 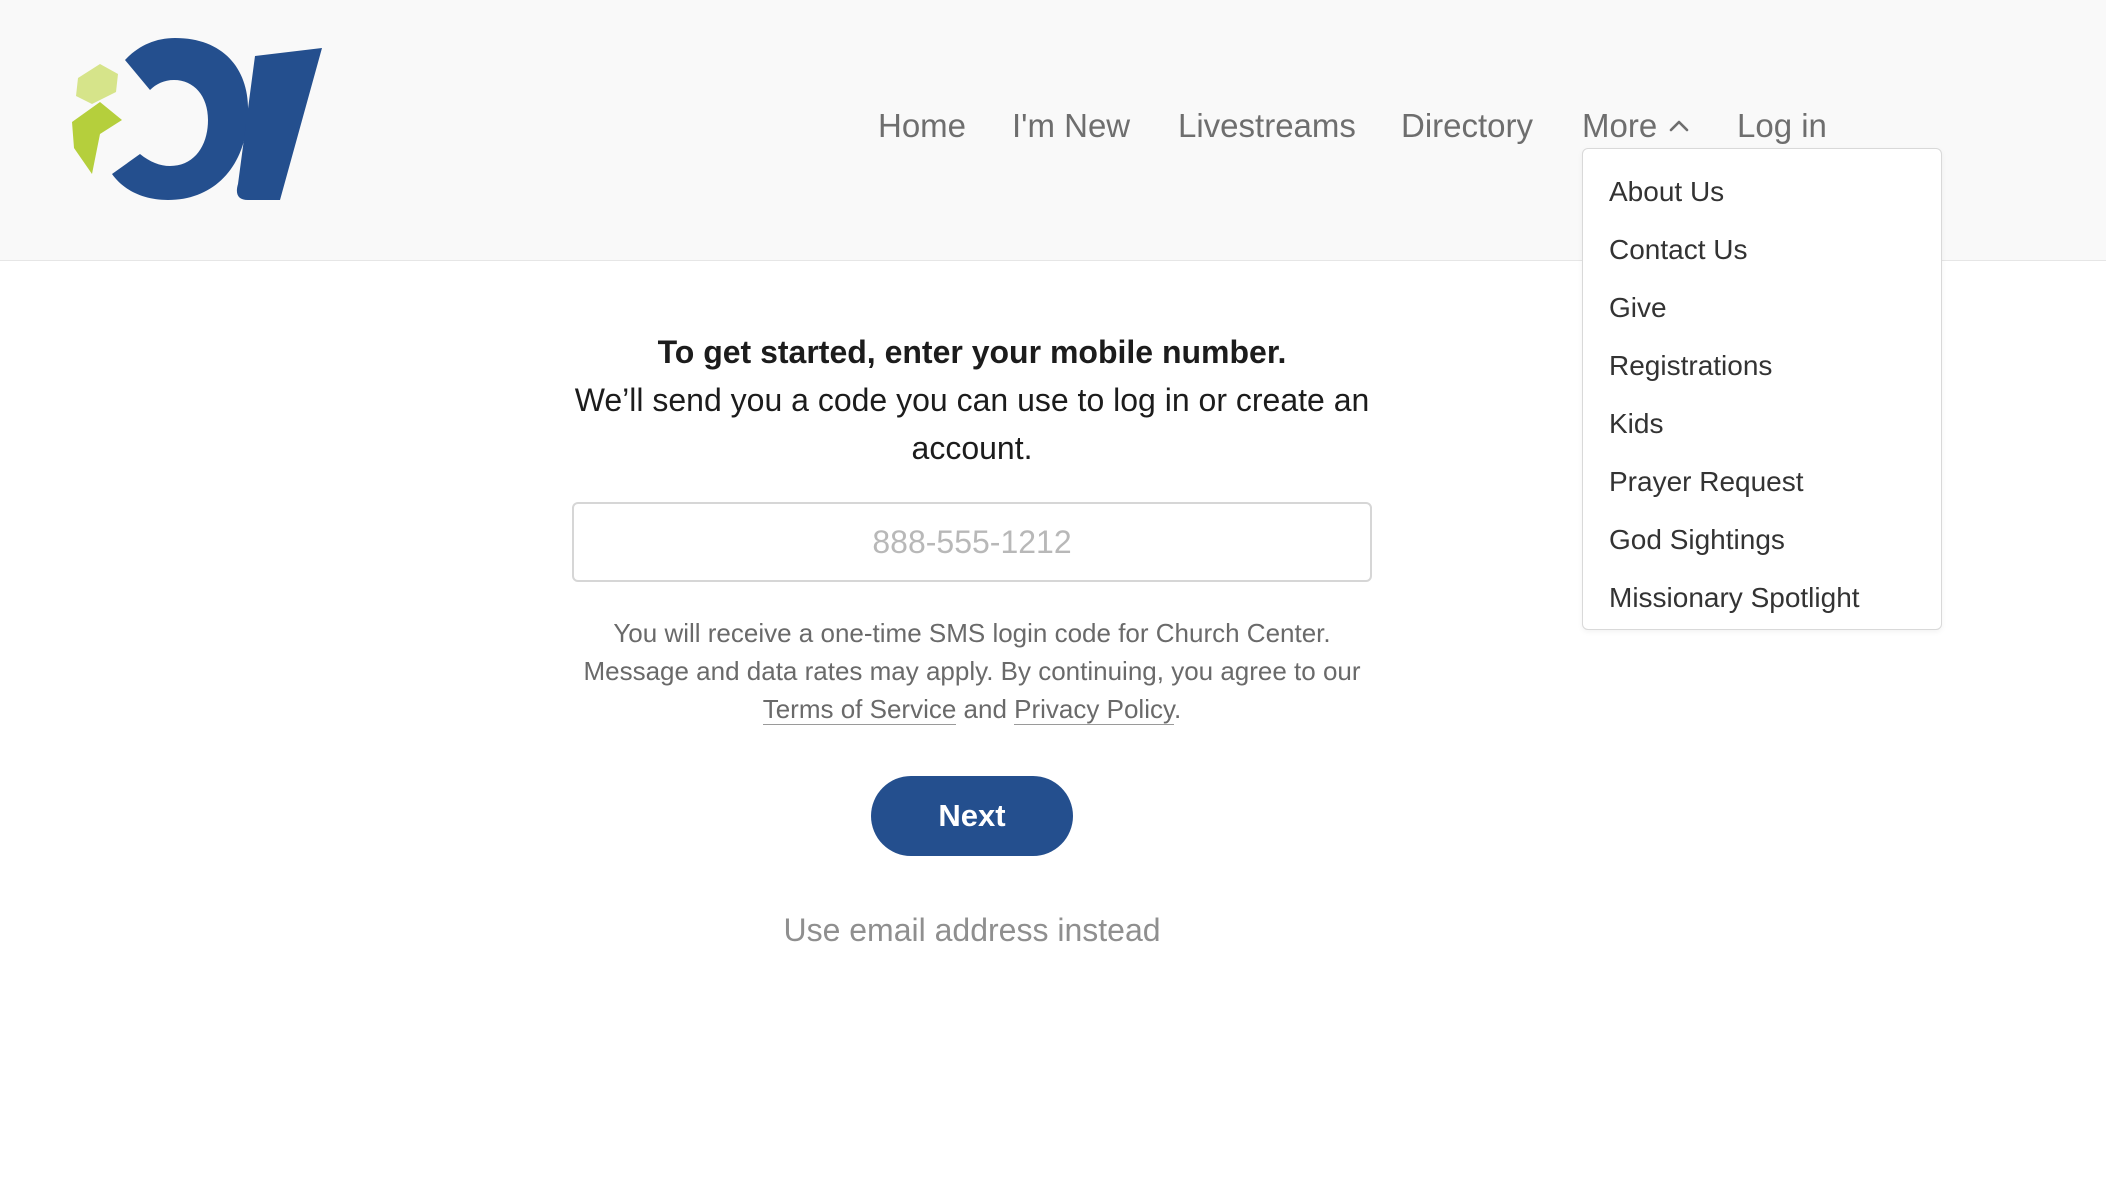 What do you see at coordinates (1762, 598) in the screenshot?
I see `dropdown-item-missionary-spotlight: Missionary Spotlight` at bounding box center [1762, 598].